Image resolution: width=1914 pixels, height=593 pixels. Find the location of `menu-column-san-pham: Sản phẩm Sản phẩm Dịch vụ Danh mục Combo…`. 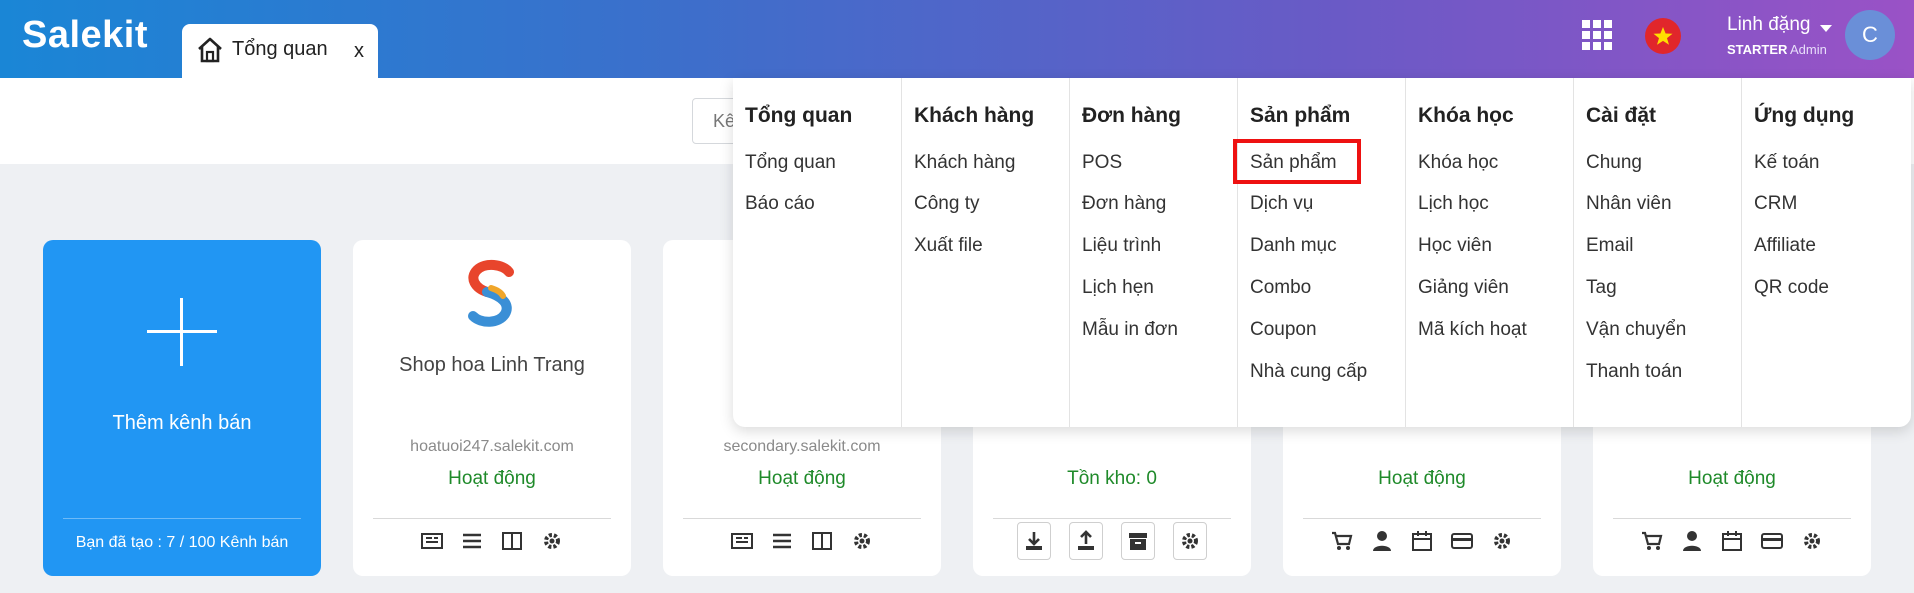

menu-column-san-pham: Sản phẩm Sản phẩm Dịch vụ Danh mục Combo… is located at coordinates (1319, 252).